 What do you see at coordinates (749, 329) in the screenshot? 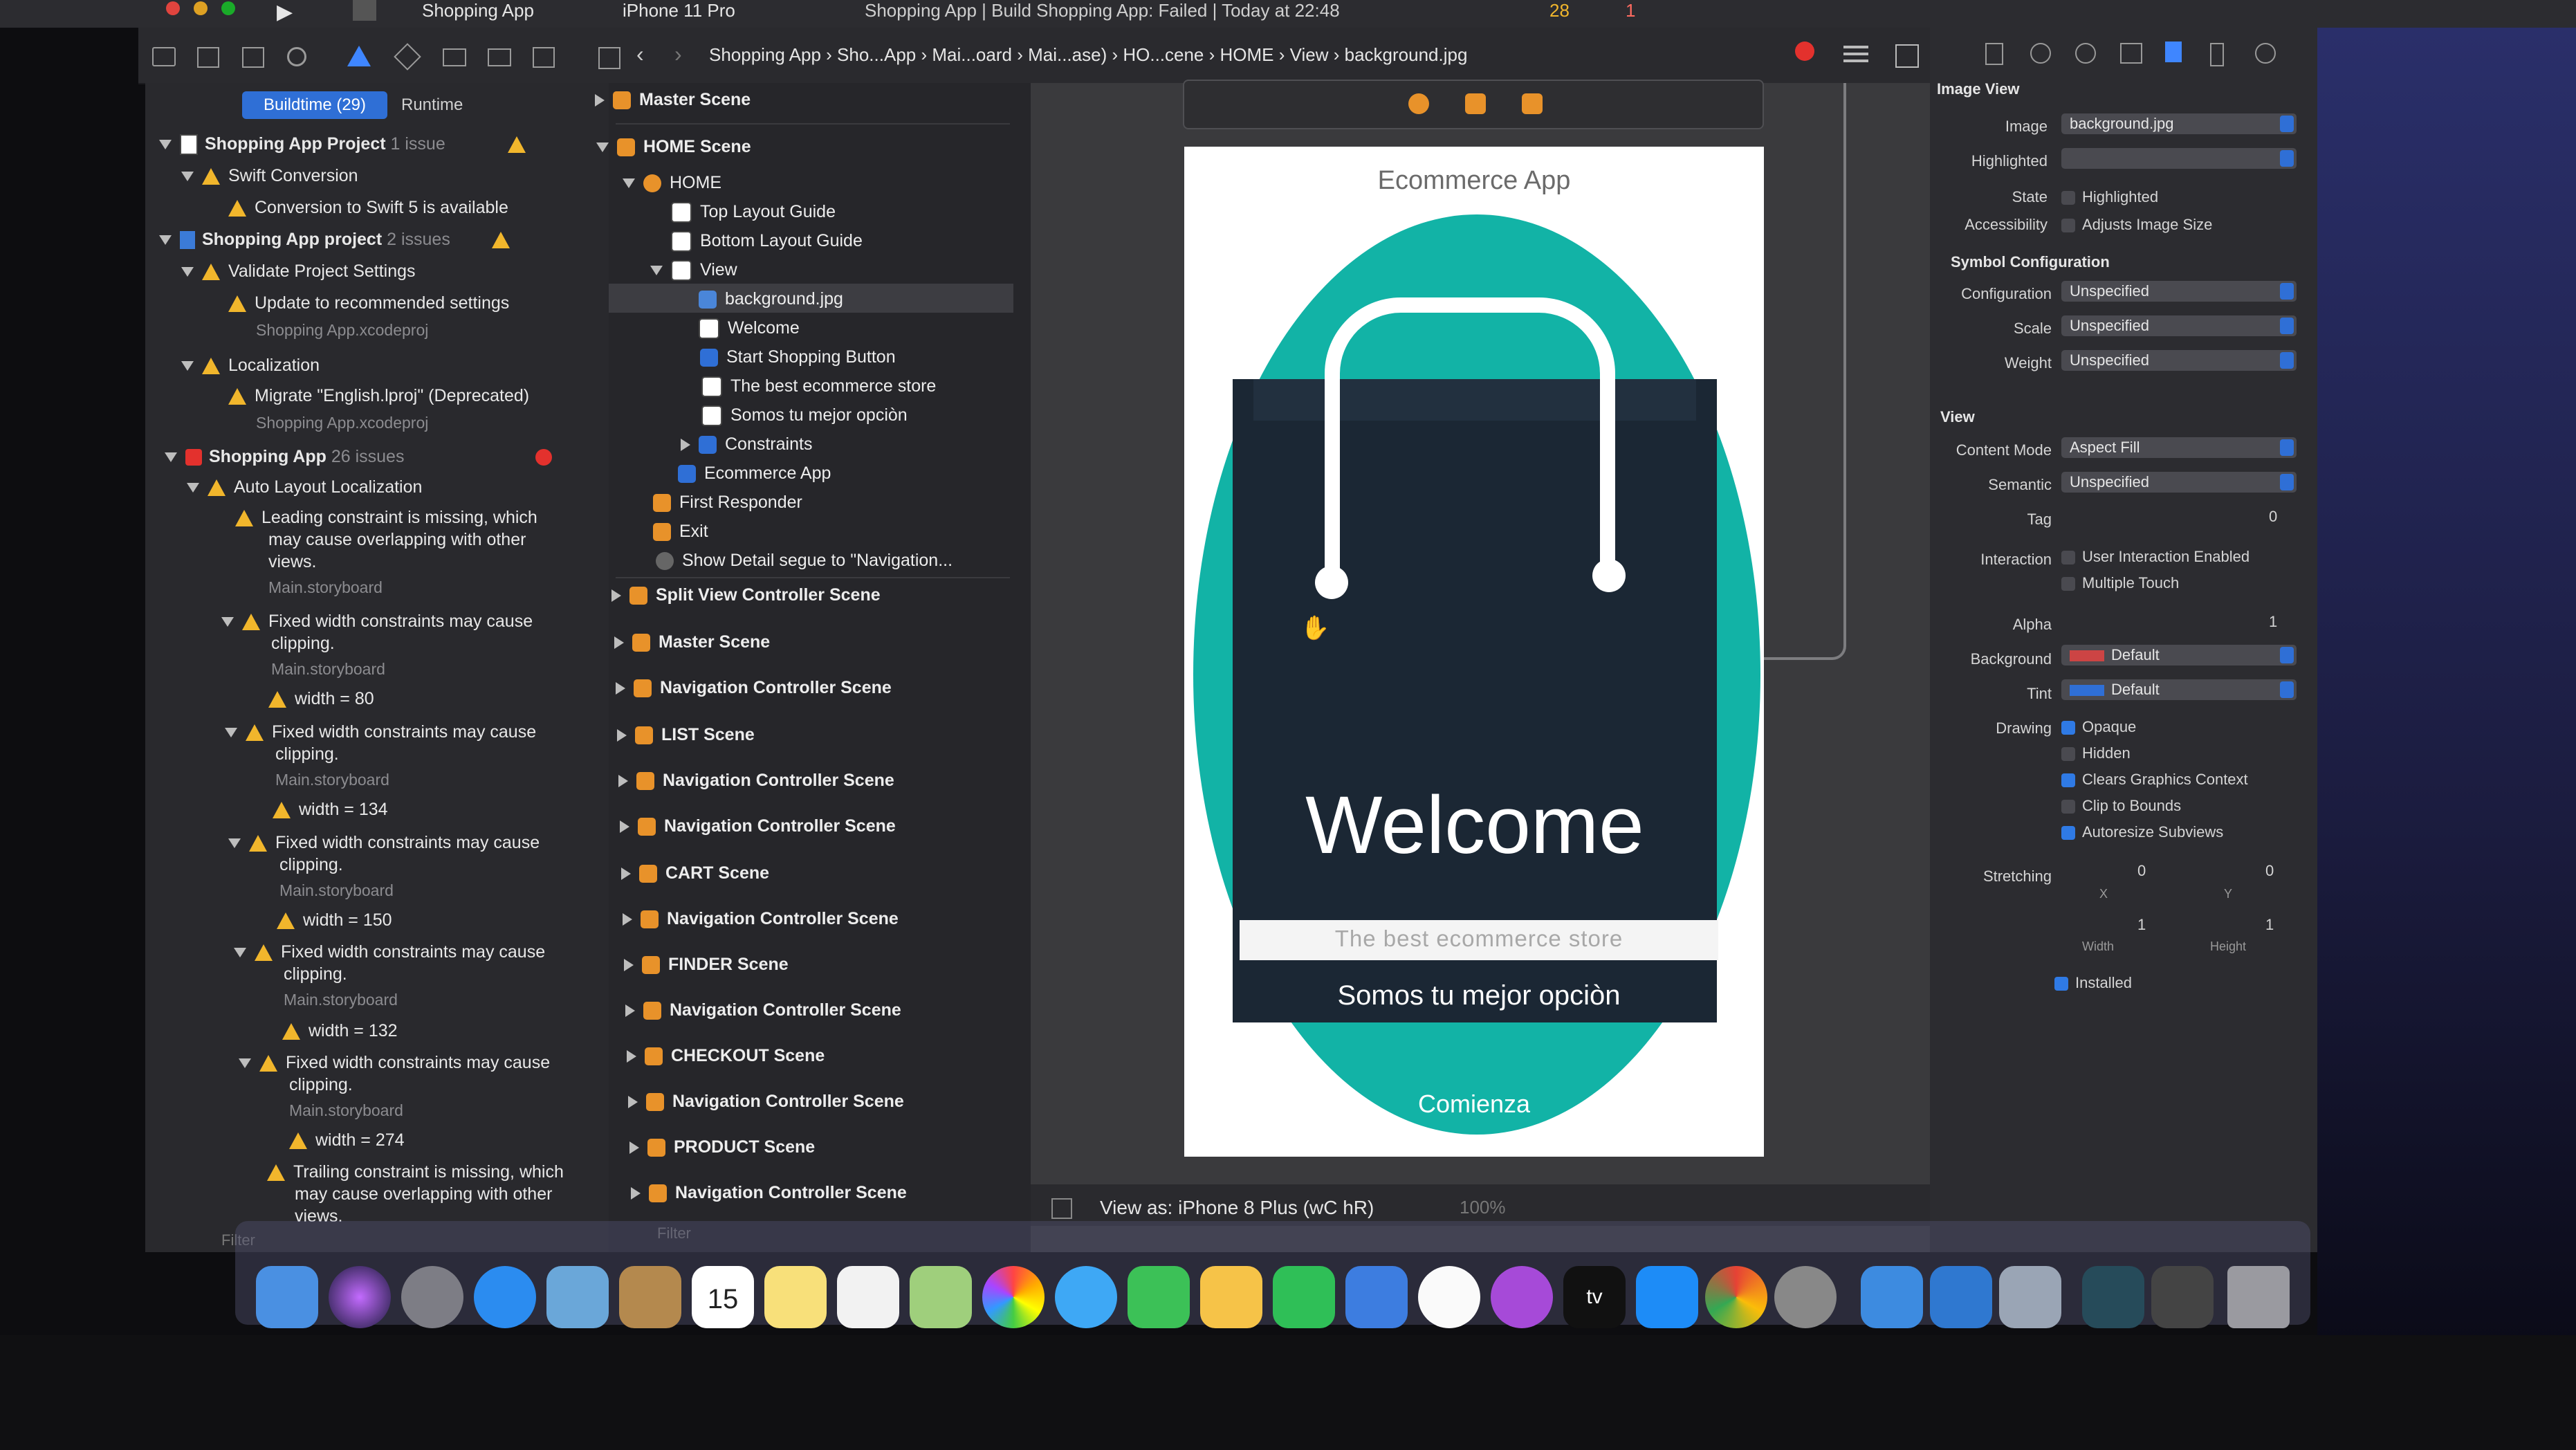
I see `outline-item: Welcome` at bounding box center [749, 329].